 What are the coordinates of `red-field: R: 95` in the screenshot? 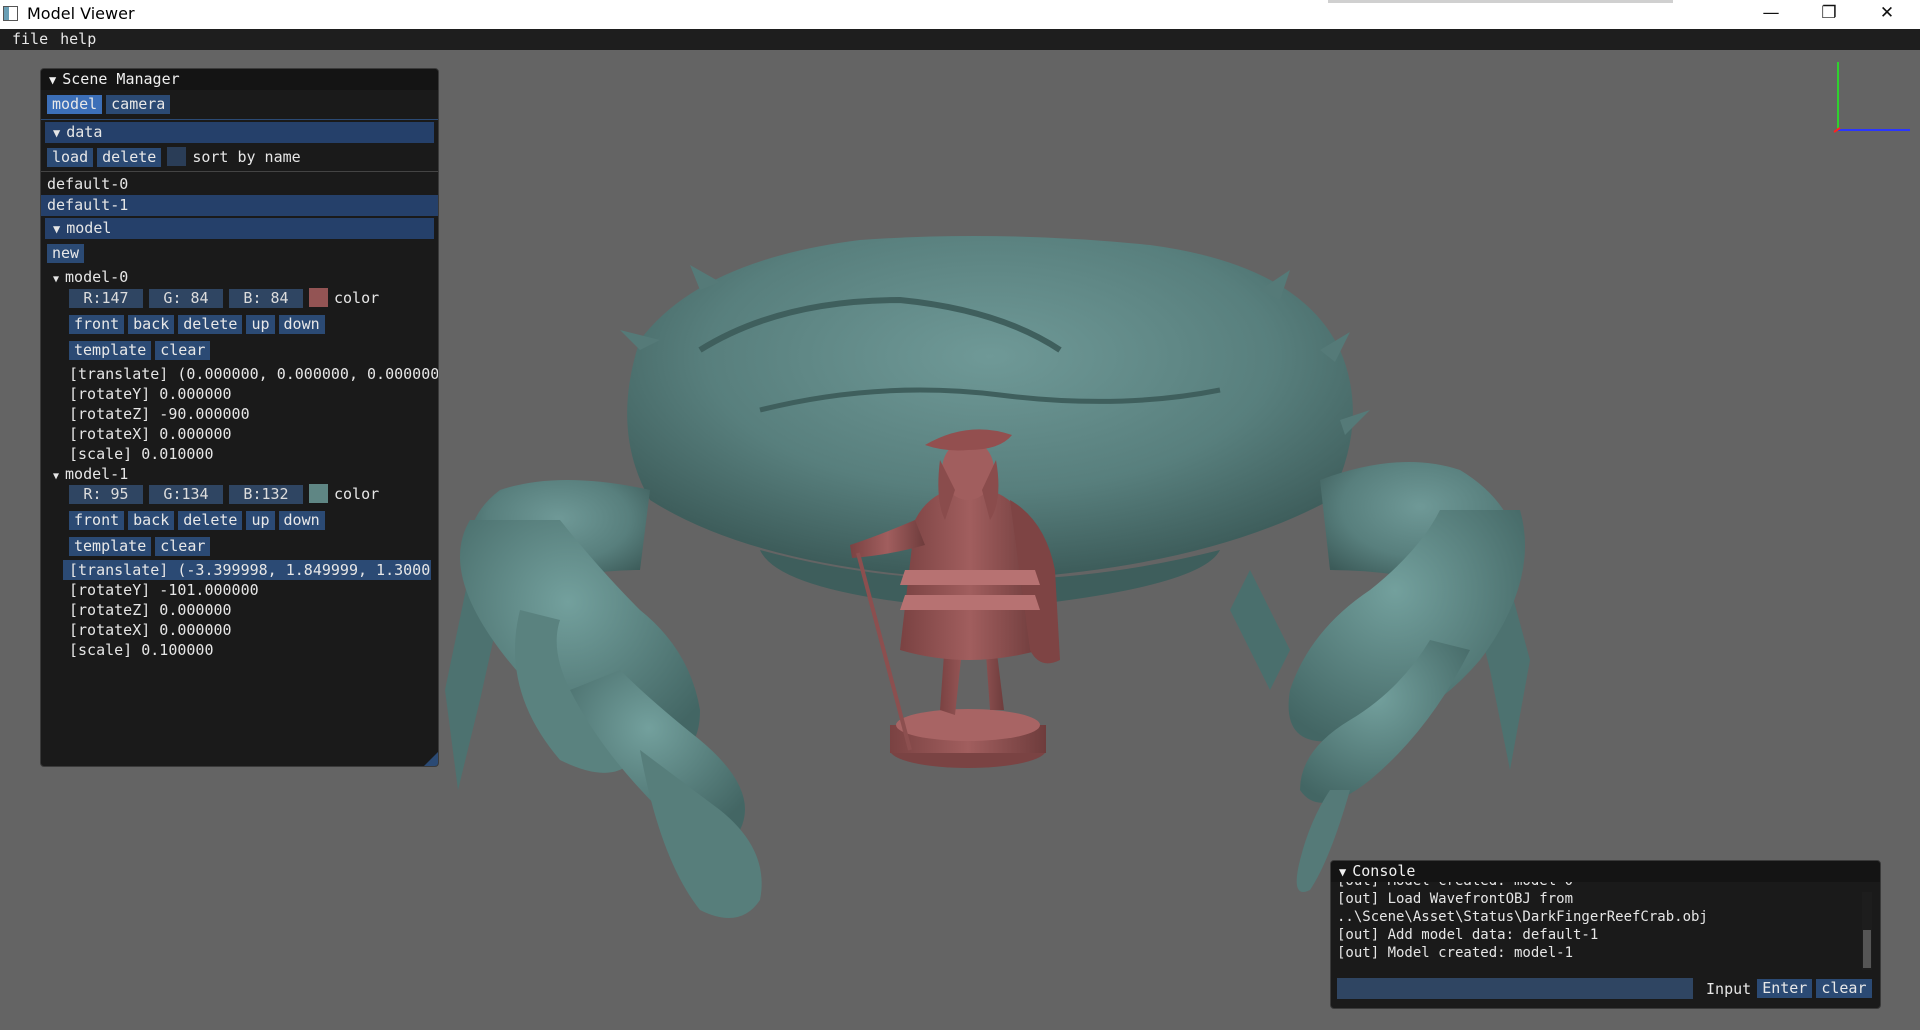 It's located at (106, 494).